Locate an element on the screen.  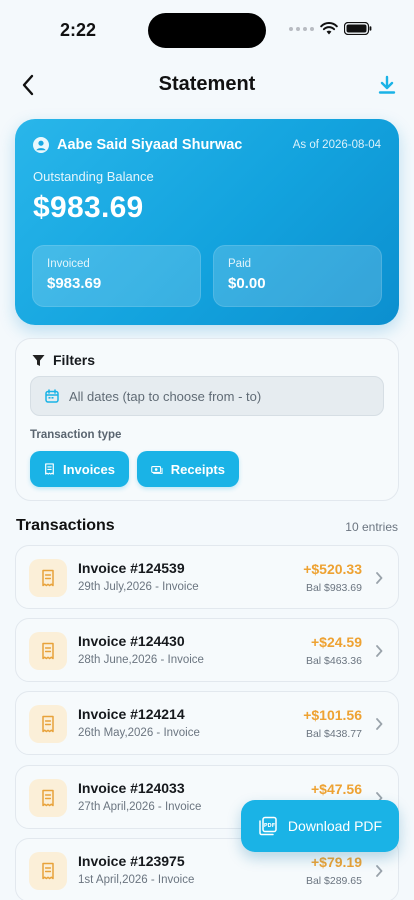
paid-summary: Paid $0.00 is located at coordinates (297, 276).